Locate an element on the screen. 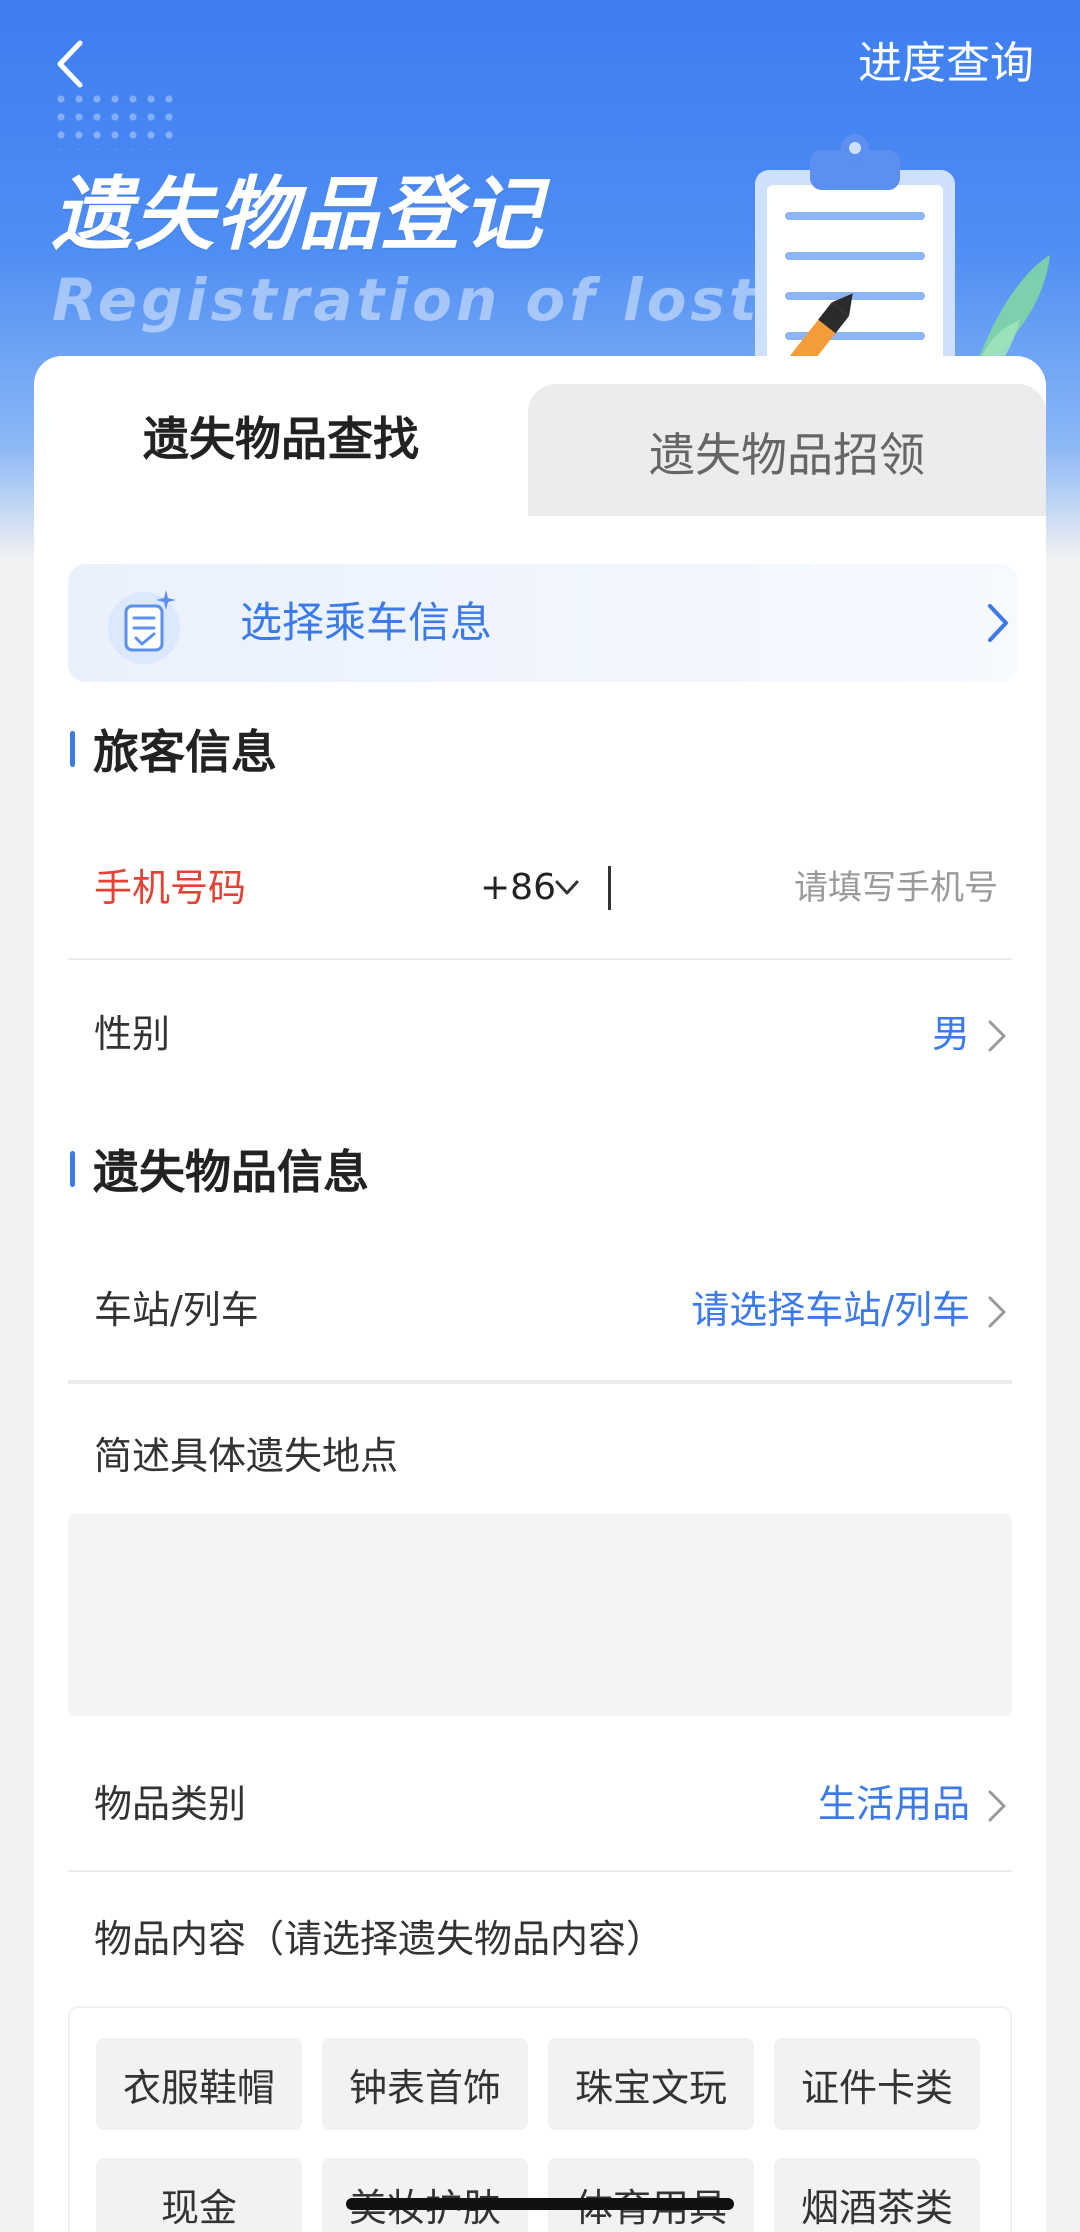 This screenshot has width=1080, height=2232. lost-item-section-title: 遗失物品信息 is located at coordinates (231, 1172).